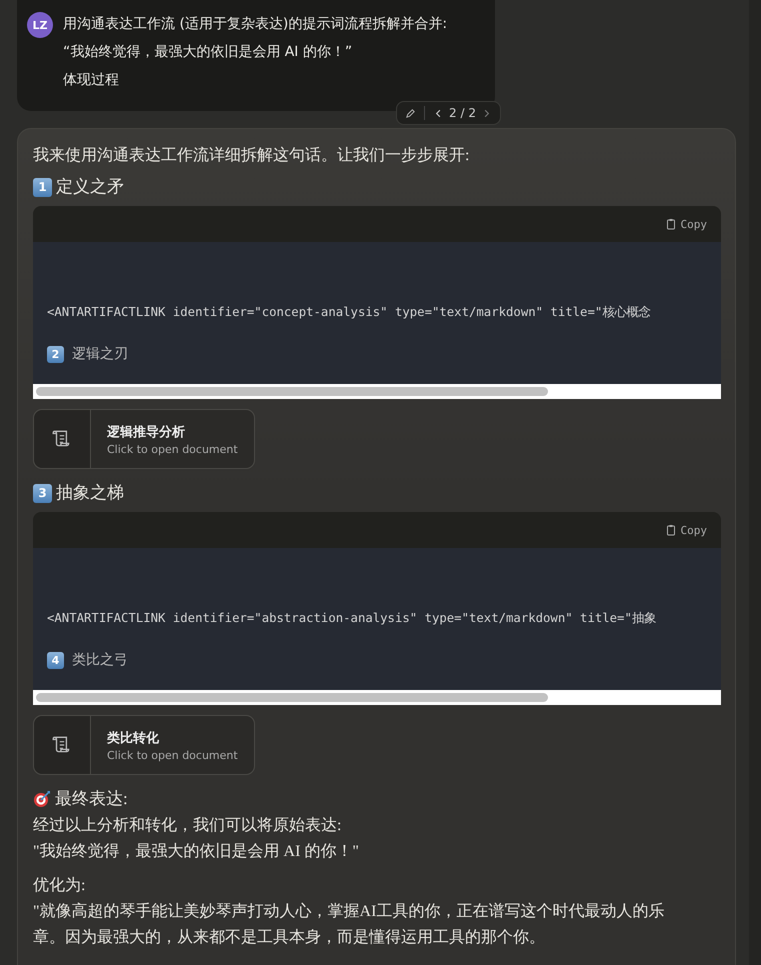  What do you see at coordinates (42, 799) in the screenshot?
I see `target-icon` at bounding box center [42, 799].